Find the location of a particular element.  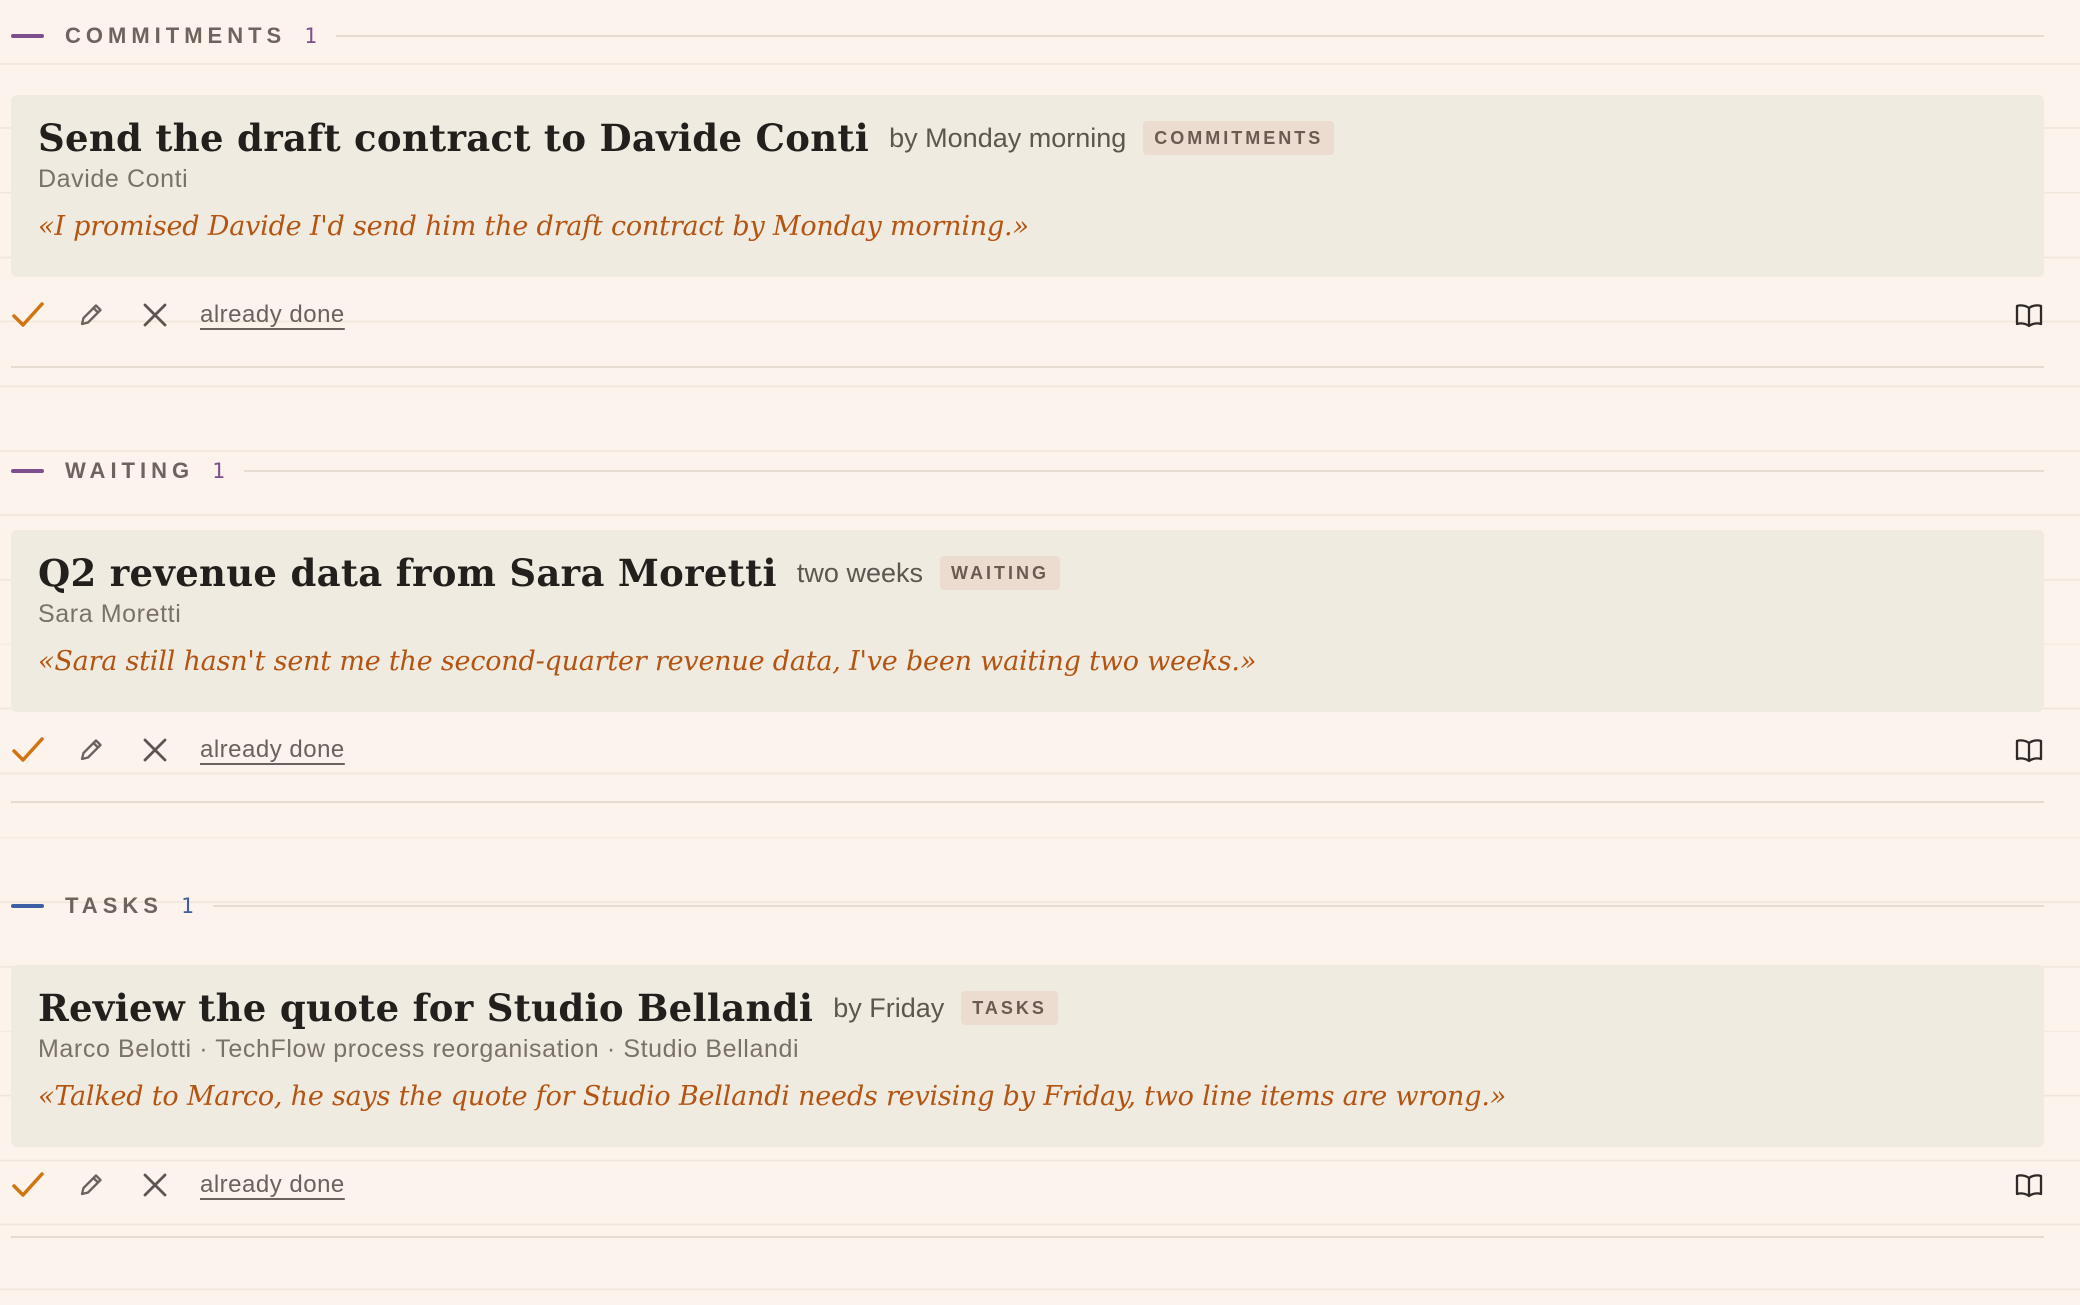

item-title: Q2 revenue data from Sara Moretti is located at coordinates (407, 573).